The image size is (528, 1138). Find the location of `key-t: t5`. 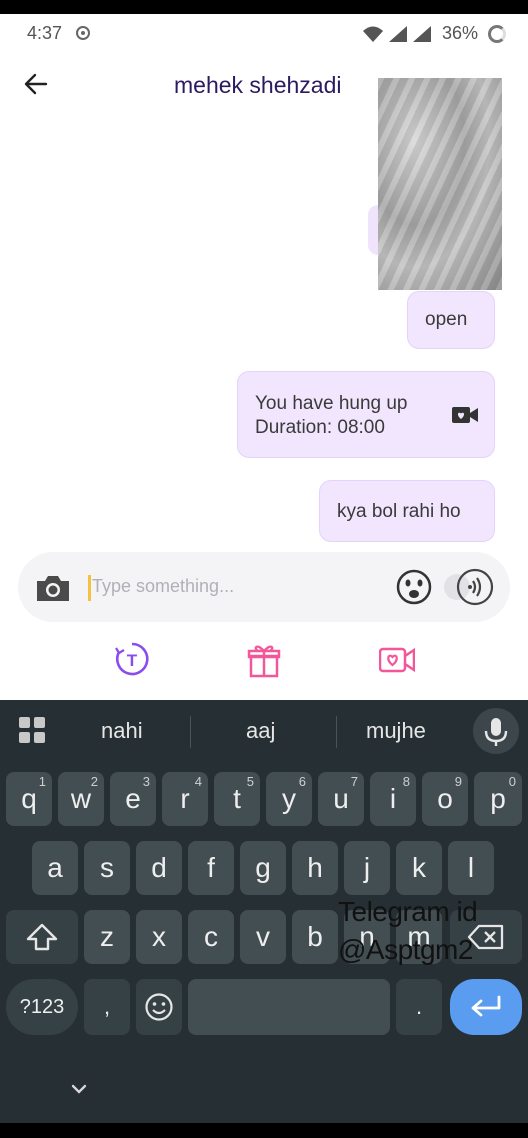

key-t: t5 is located at coordinates (237, 799).